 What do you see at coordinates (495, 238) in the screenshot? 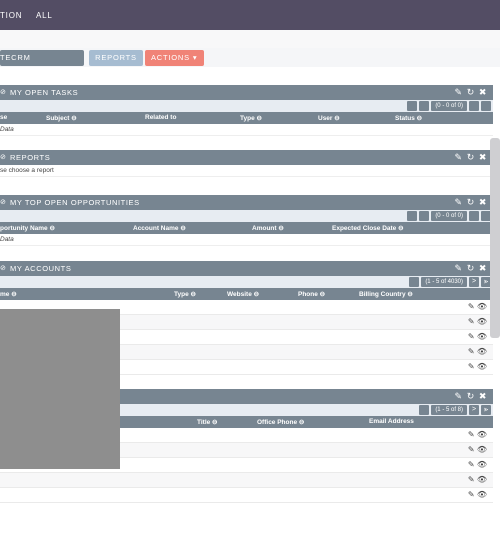
I see `scrollbar` at bounding box center [495, 238].